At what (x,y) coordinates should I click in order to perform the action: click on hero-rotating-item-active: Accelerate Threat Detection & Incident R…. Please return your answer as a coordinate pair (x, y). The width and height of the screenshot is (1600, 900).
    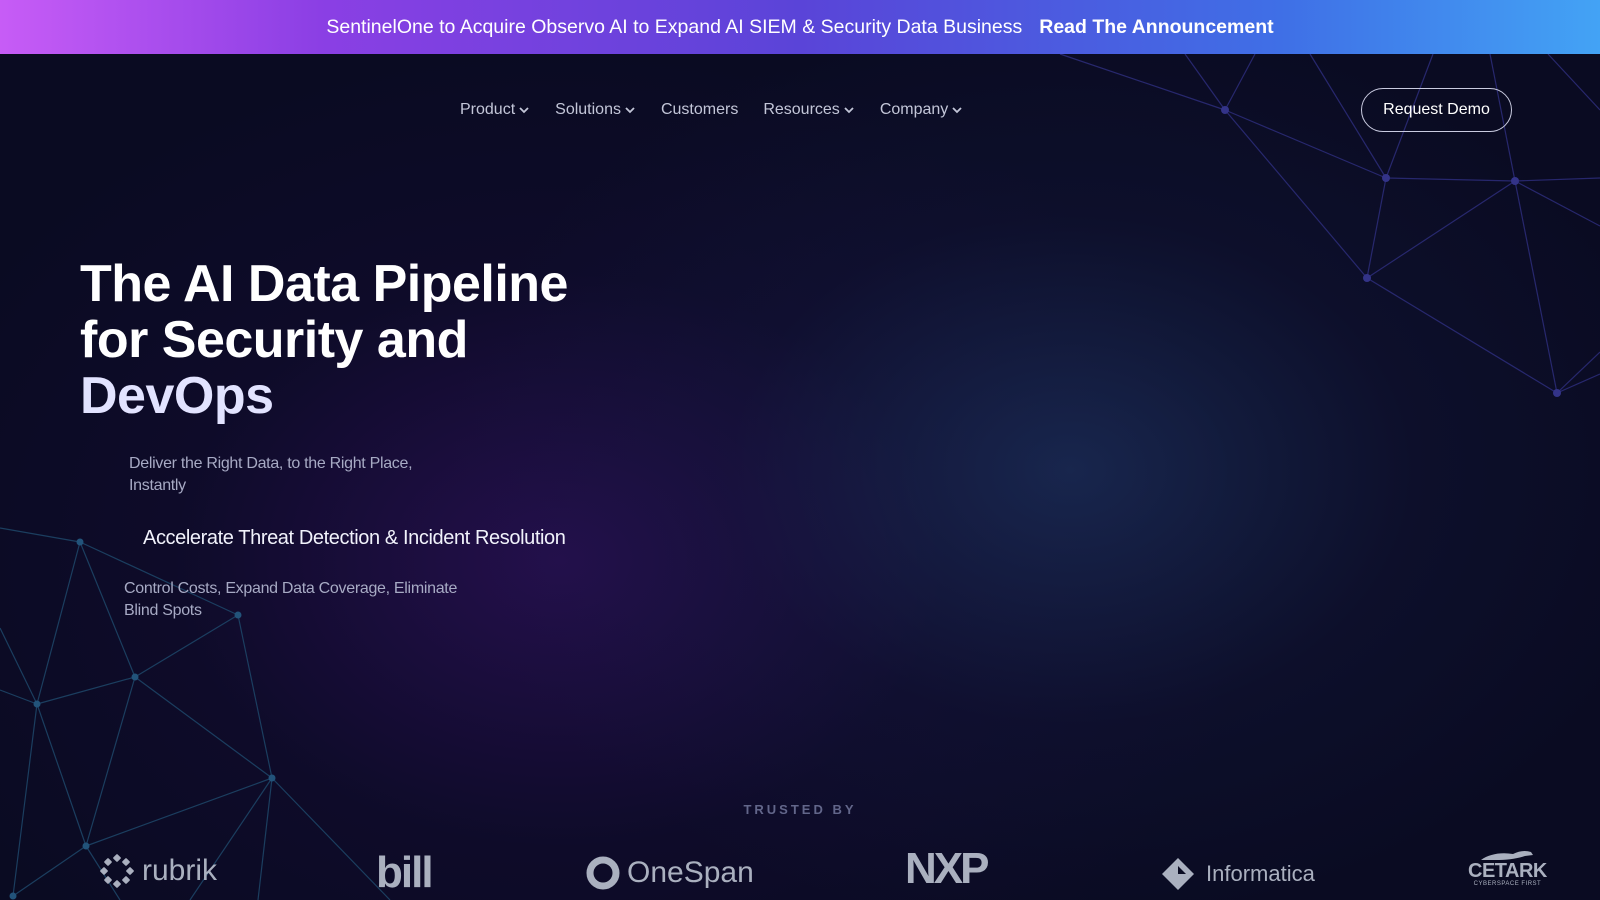
    Looking at the image, I should click on (354, 538).